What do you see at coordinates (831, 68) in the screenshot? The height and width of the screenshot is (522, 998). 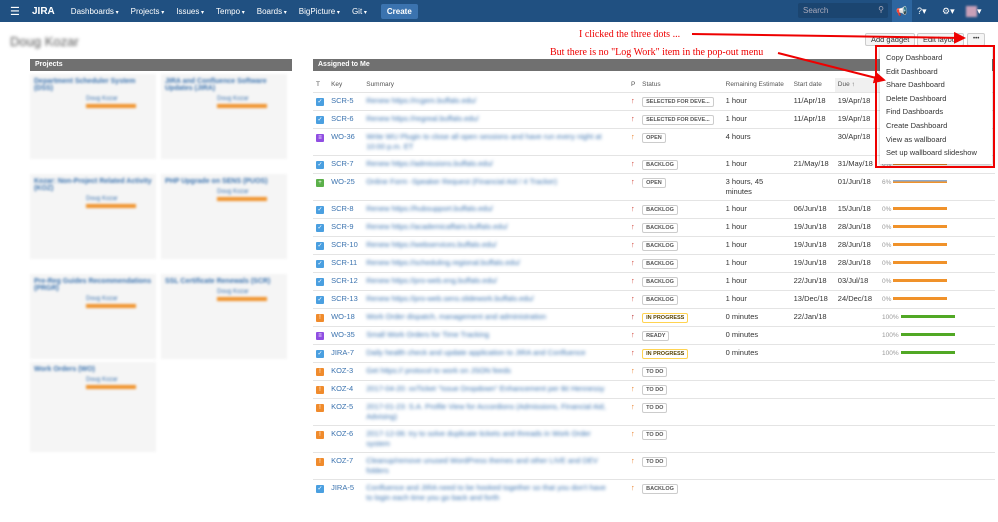 I see `arrow-to-menu` at bounding box center [831, 68].